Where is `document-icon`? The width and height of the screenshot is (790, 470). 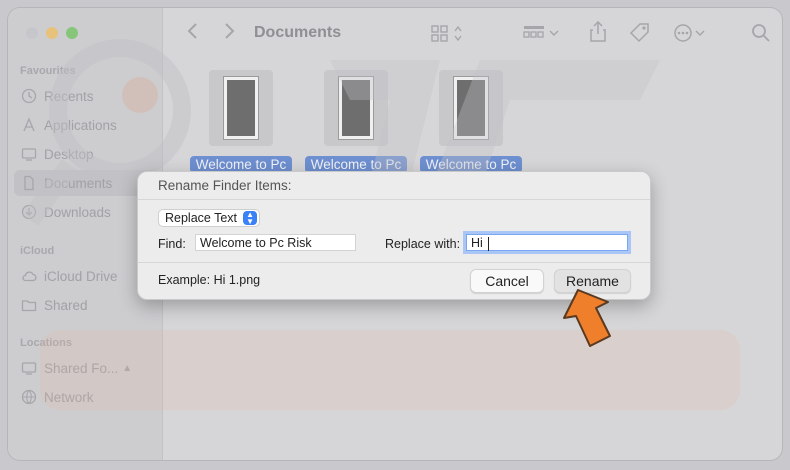
document-icon is located at coordinates (29, 183).